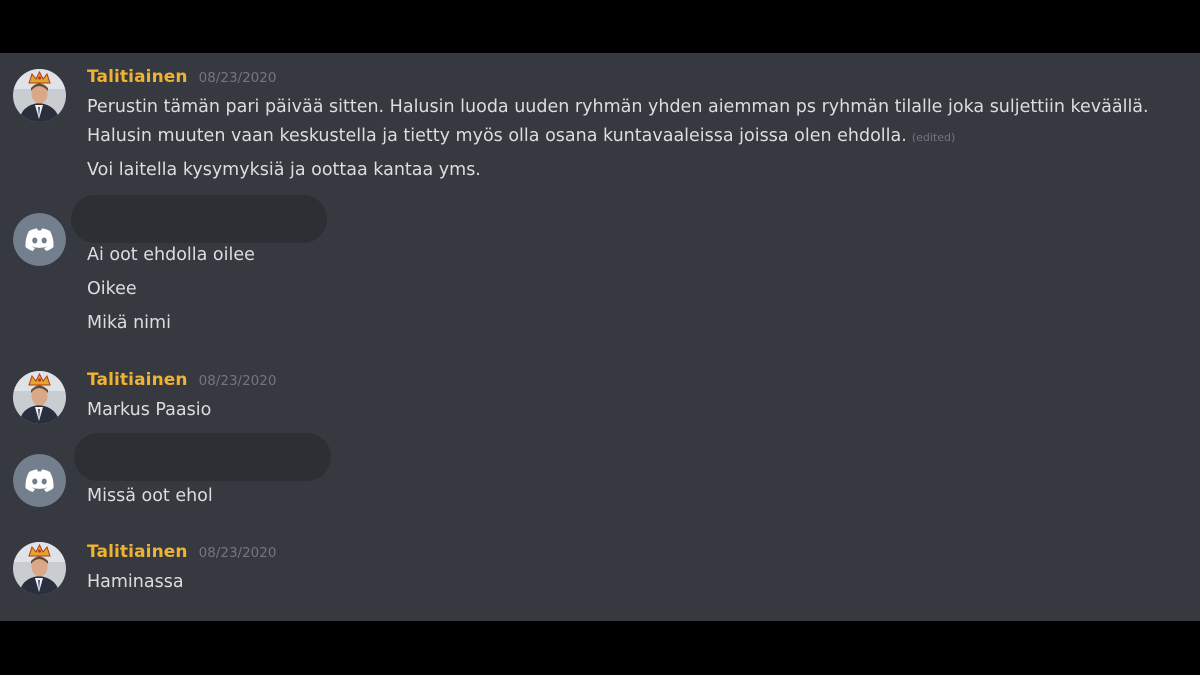 The image size is (1200, 675). What do you see at coordinates (112, 289) in the screenshot?
I see `message-text: Oikee` at bounding box center [112, 289].